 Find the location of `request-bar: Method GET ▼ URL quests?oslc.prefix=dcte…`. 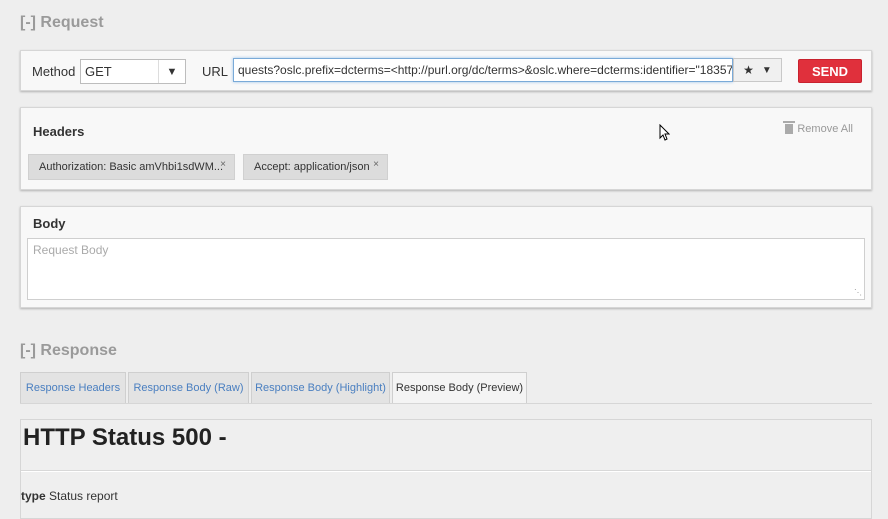

request-bar: Method GET ▼ URL quests?oslc.prefix=dcte… is located at coordinates (446, 70).